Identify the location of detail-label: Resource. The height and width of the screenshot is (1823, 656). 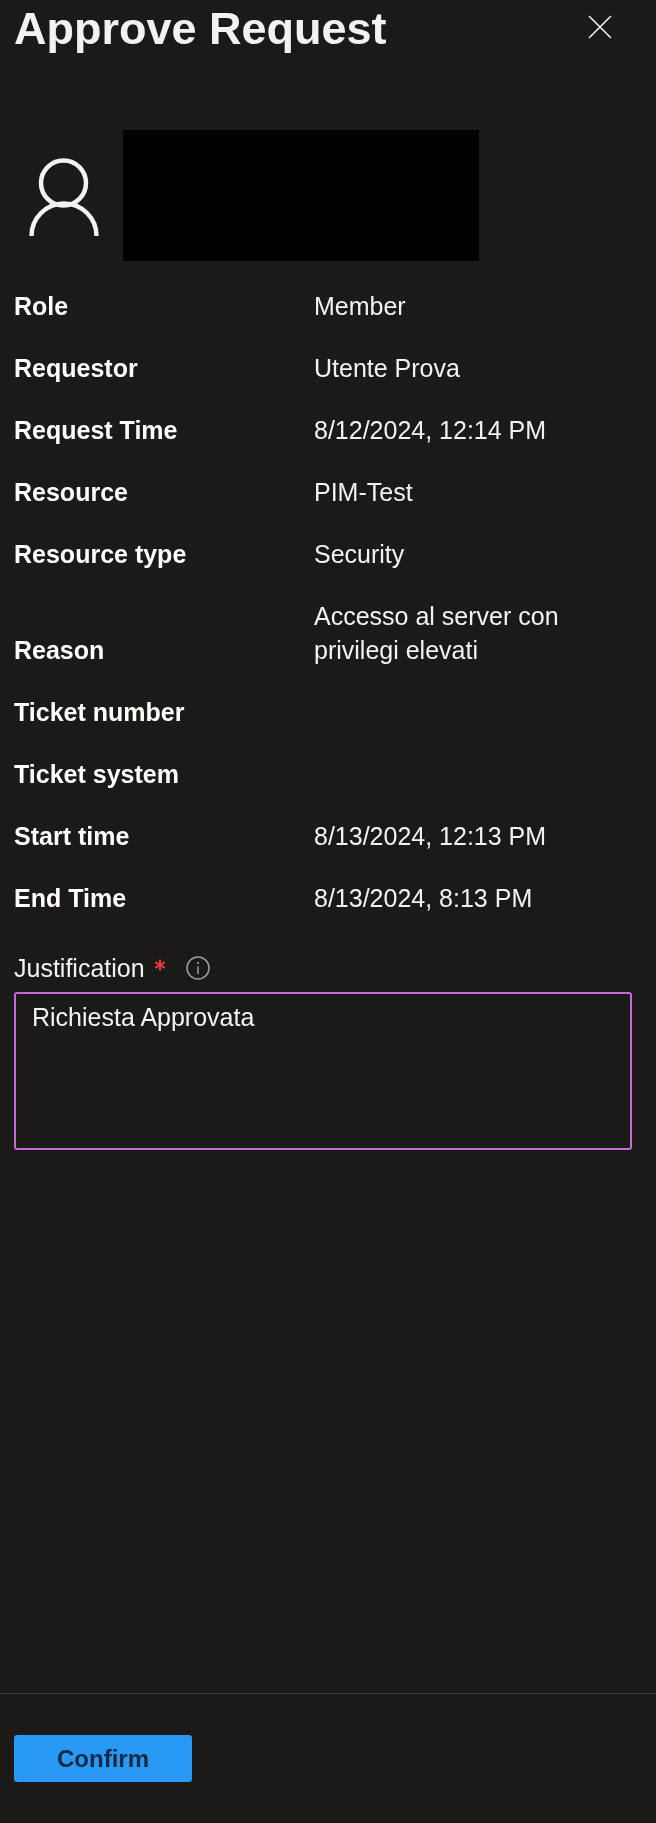
(71, 492).